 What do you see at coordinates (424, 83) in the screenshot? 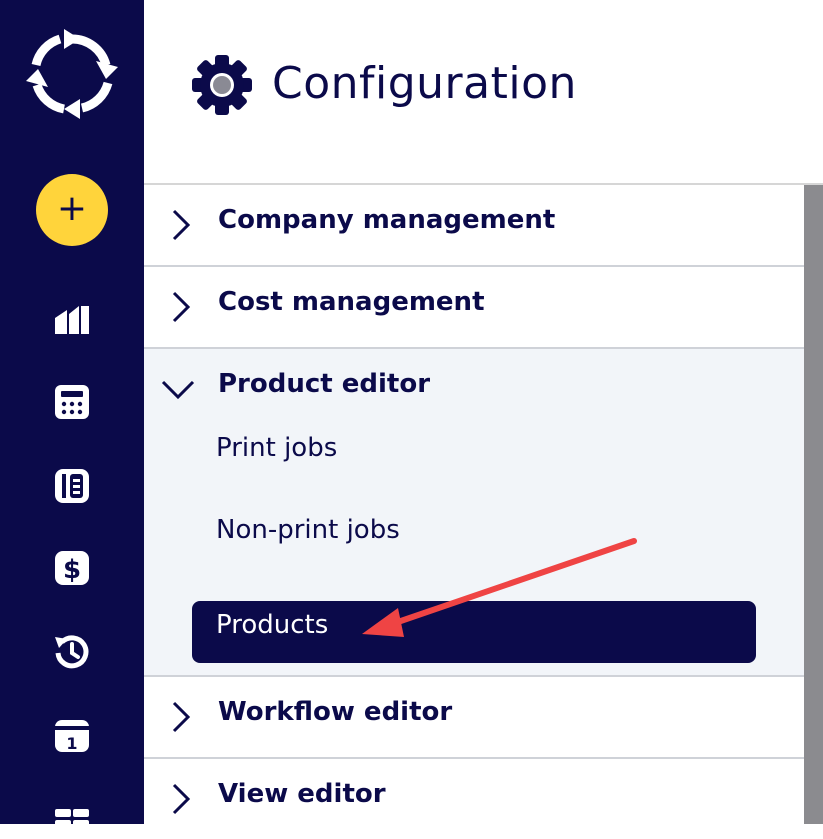
I see `page-title: Configuration` at bounding box center [424, 83].